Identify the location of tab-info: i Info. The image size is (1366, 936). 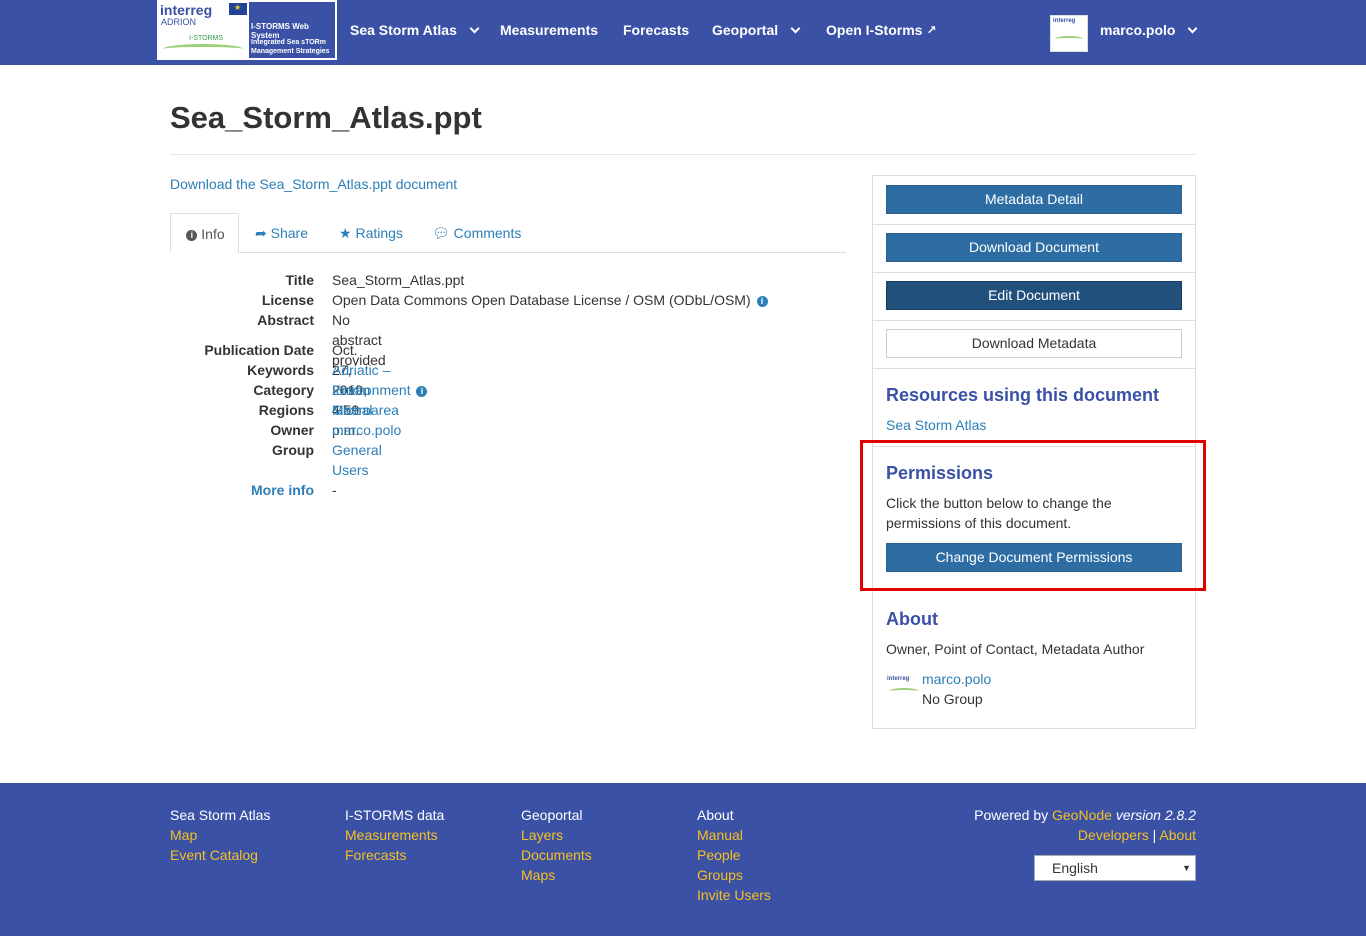
(204, 233).